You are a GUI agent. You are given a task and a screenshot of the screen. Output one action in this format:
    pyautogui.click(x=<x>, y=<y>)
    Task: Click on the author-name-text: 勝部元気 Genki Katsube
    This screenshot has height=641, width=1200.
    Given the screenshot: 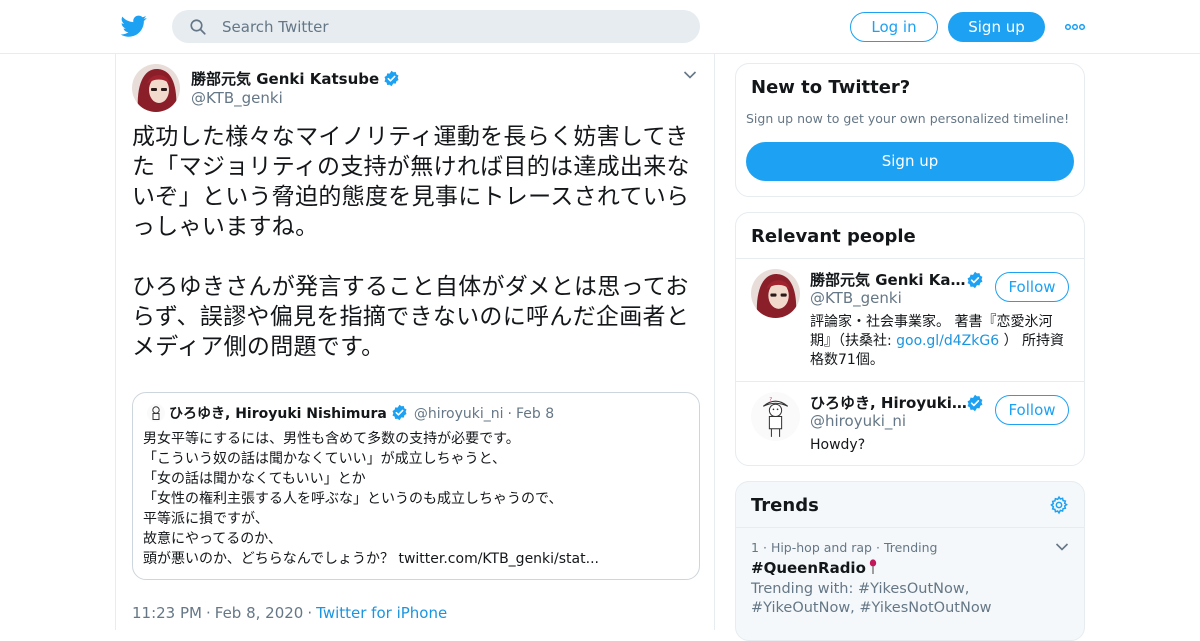 What is the action you would take?
    pyautogui.click(x=285, y=79)
    